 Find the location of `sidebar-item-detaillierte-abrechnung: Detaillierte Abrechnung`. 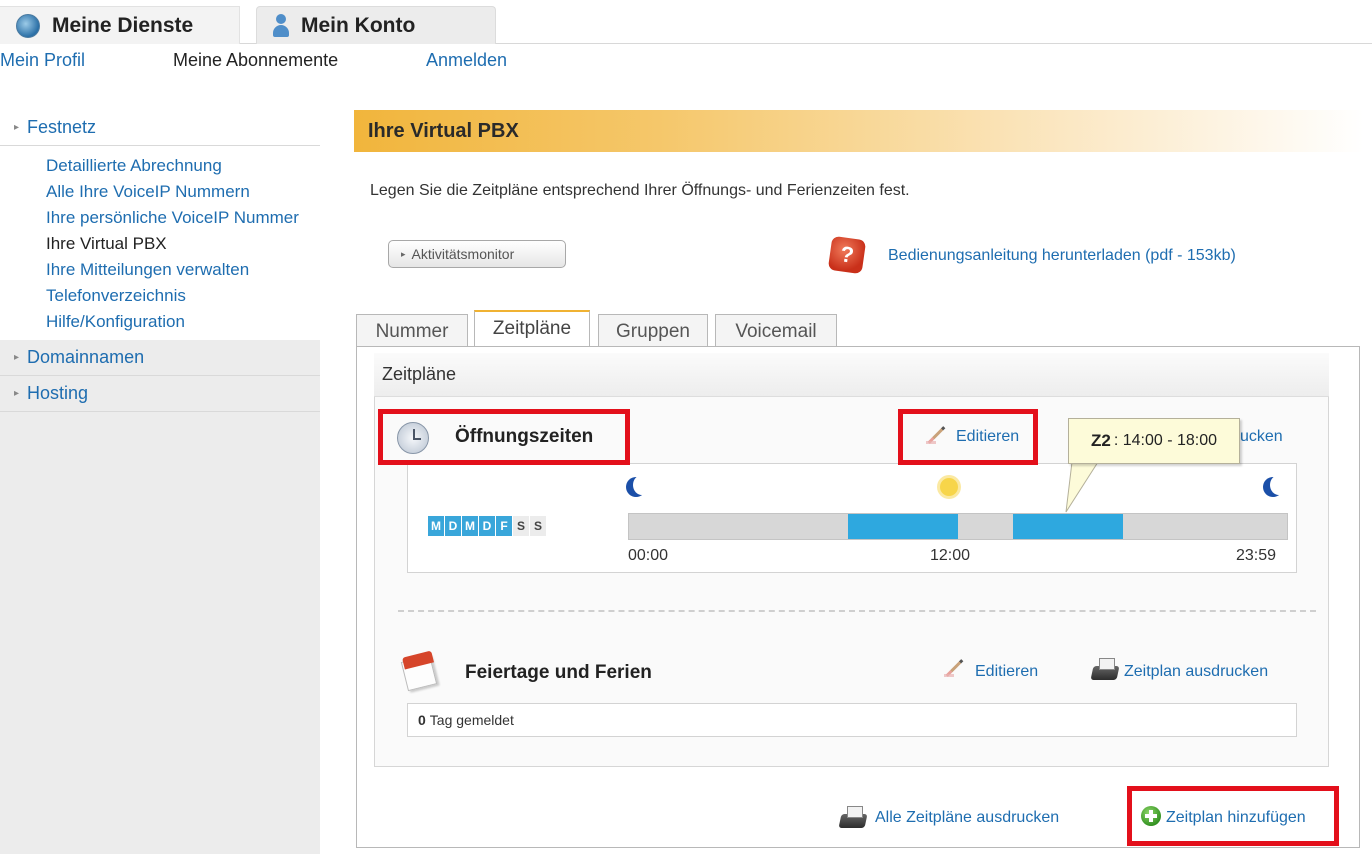

sidebar-item-detaillierte-abrechnung: Detaillierte Abrechnung is located at coordinates (176, 166).